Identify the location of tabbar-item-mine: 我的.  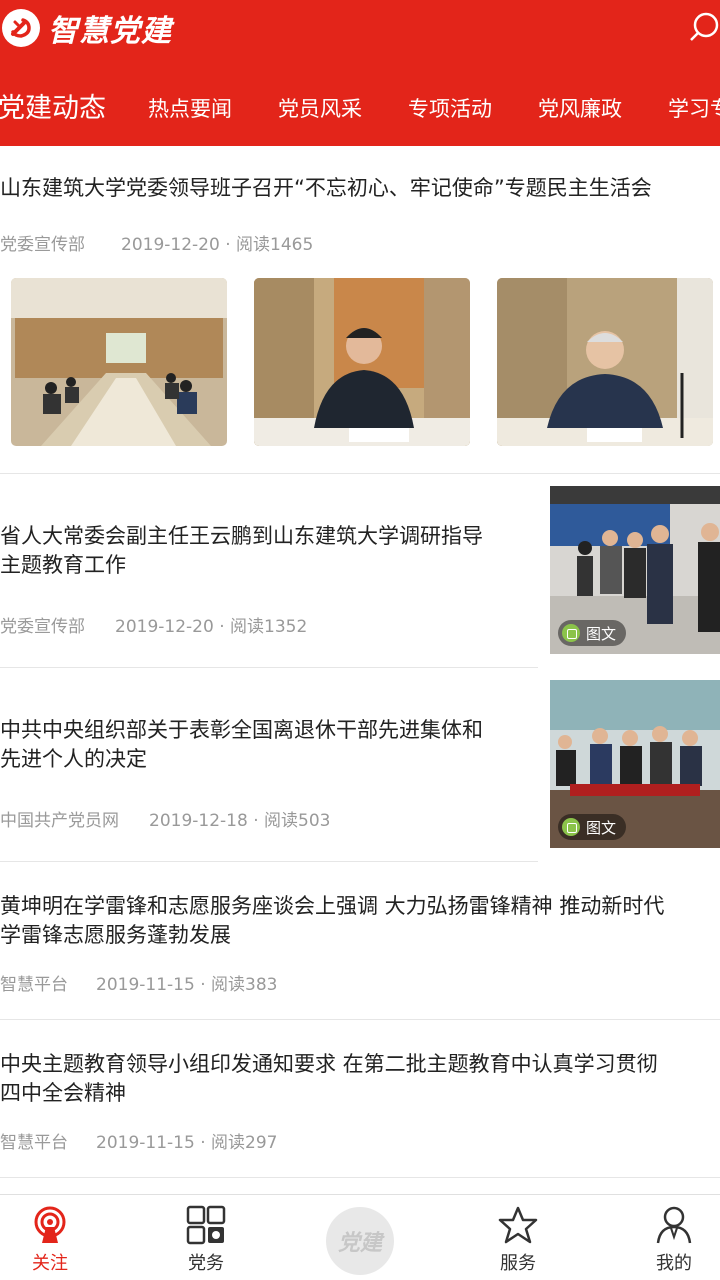
(661, 1237).